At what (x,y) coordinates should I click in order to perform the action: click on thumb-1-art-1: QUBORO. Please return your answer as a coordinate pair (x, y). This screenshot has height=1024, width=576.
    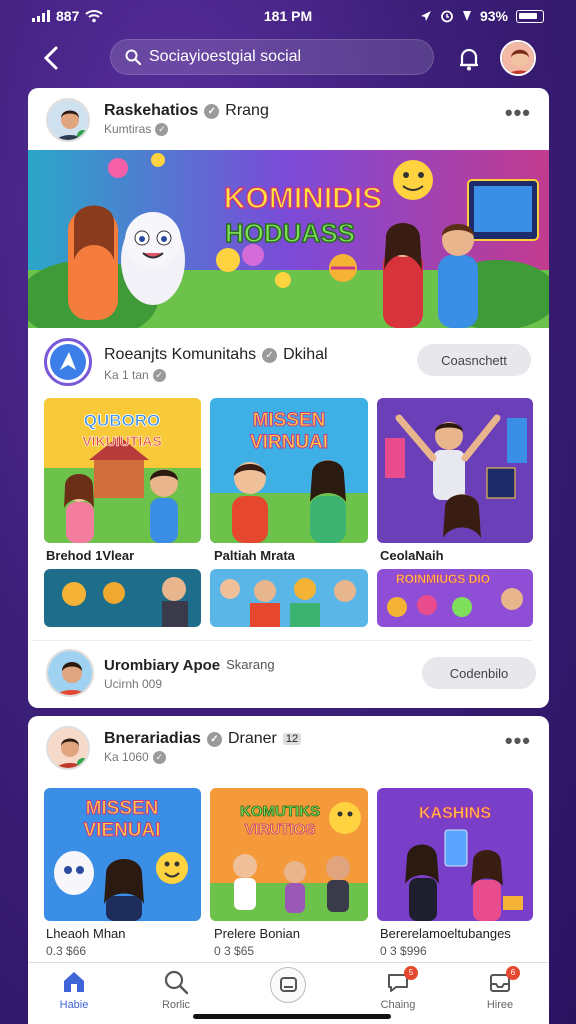
    Looking at the image, I should click on (122, 420).